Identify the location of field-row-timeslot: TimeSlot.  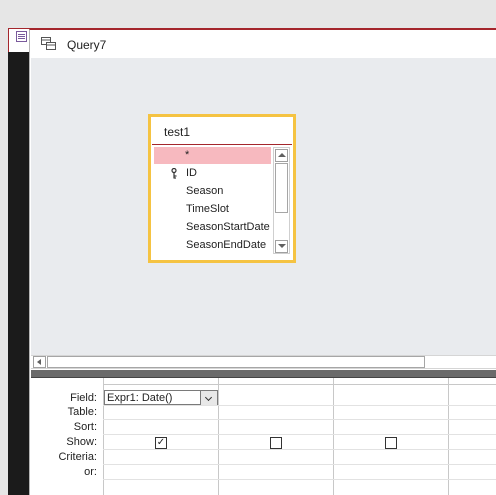
(212, 209).